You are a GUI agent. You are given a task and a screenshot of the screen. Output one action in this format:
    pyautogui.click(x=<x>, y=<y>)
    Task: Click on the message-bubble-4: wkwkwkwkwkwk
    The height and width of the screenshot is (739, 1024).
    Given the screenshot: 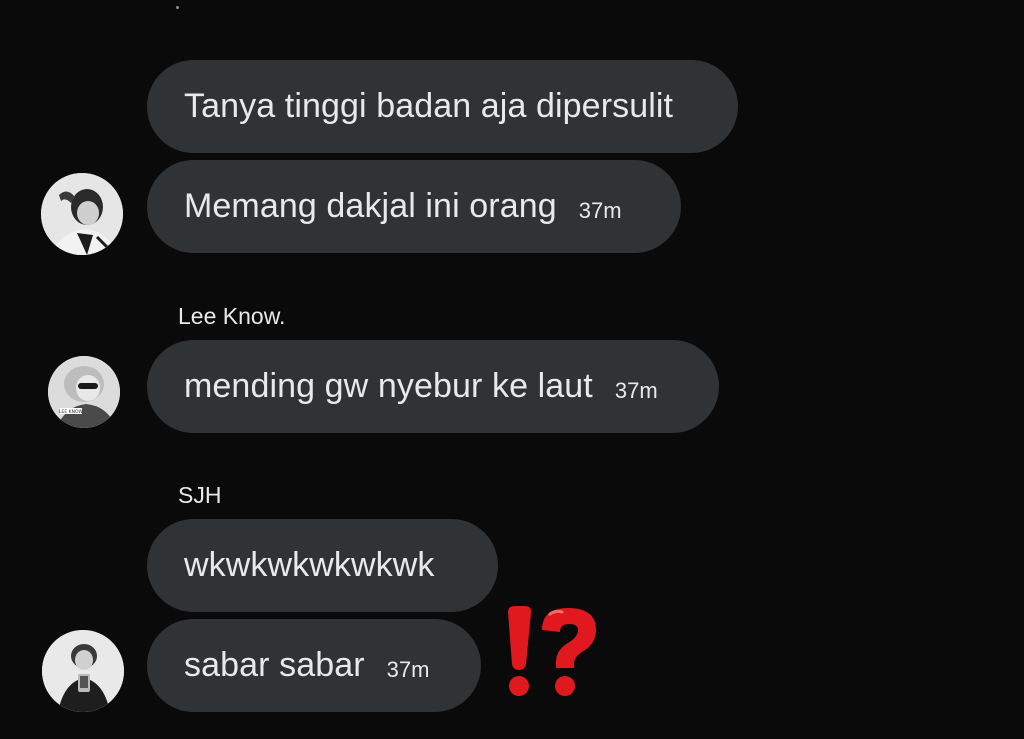 What is the action you would take?
    pyautogui.click(x=322, y=565)
    